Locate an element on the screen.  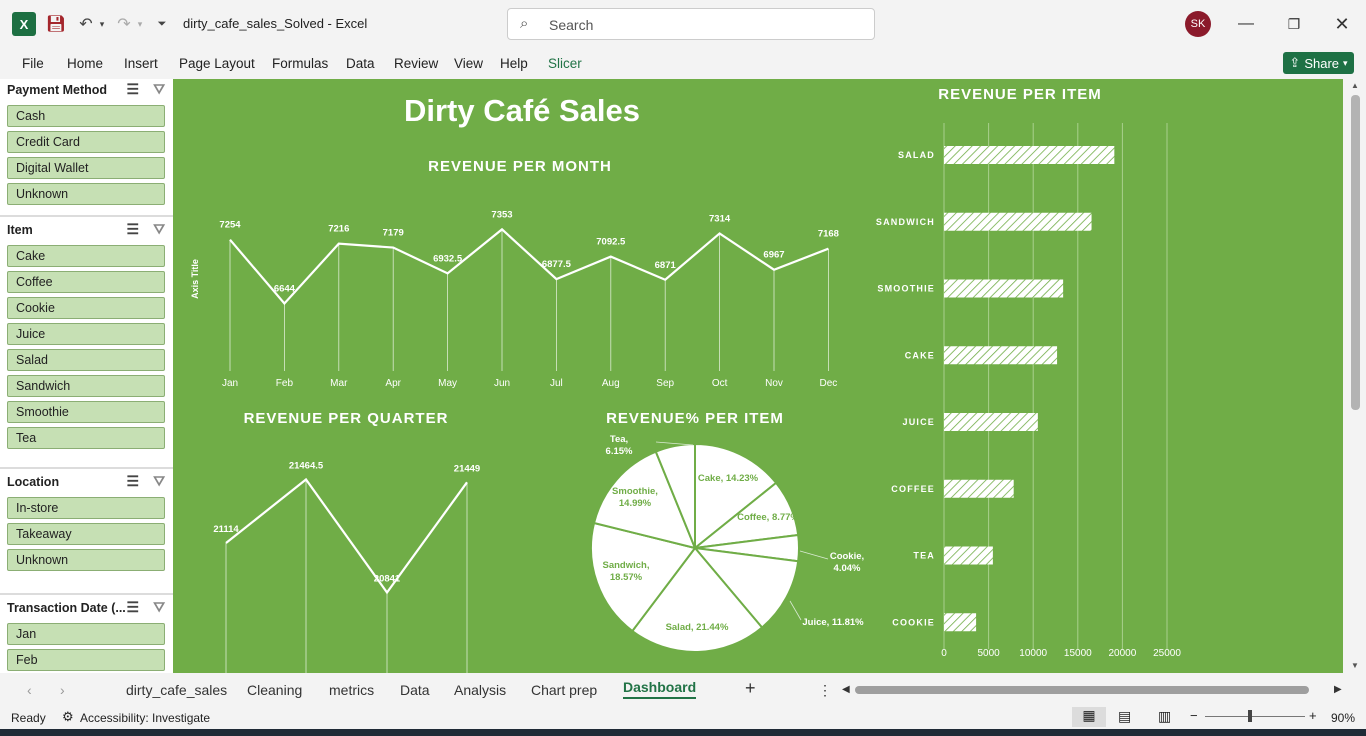
tab-insert: Insert is located at coordinates (141, 63).